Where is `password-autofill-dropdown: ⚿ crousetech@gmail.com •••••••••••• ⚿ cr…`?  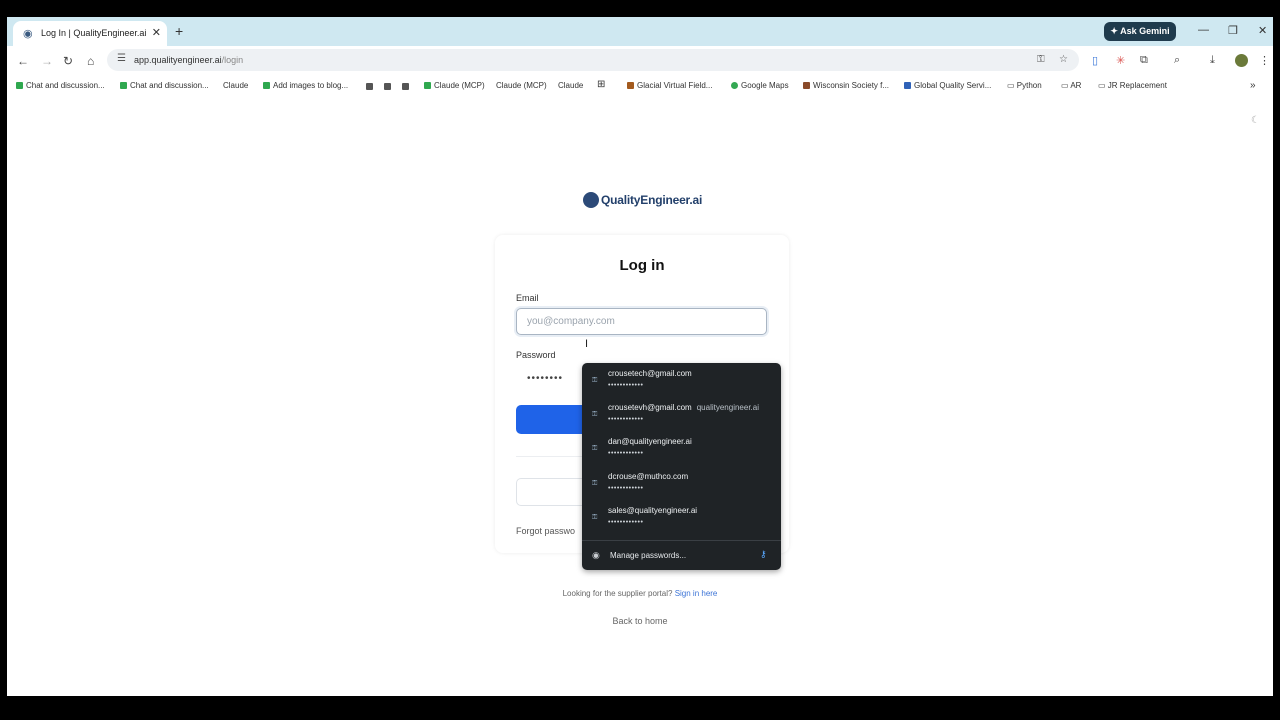 password-autofill-dropdown: ⚿ crousetech@gmail.com •••••••••••• ⚿ cr… is located at coordinates (681, 466).